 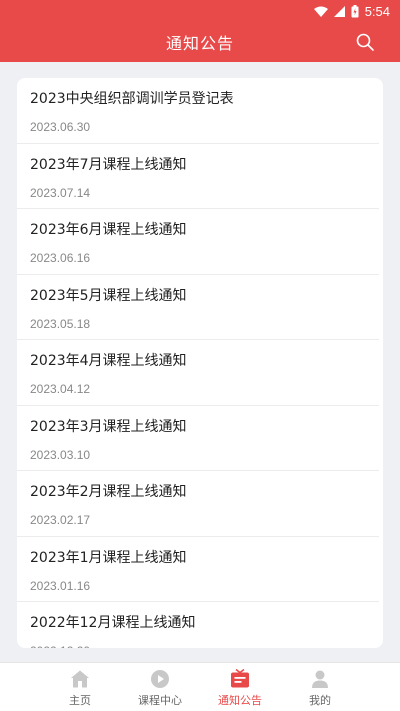 I want to click on search-button, so click(x=365, y=42).